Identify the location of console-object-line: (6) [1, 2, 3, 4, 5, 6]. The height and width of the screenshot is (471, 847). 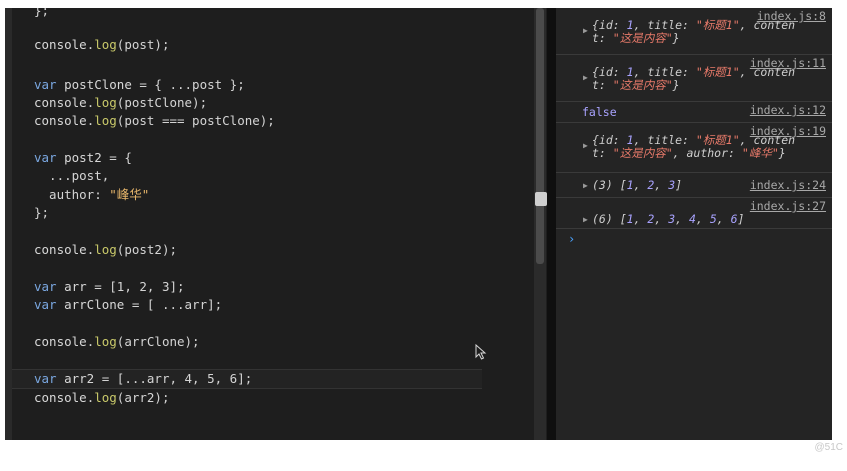
(668, 219).